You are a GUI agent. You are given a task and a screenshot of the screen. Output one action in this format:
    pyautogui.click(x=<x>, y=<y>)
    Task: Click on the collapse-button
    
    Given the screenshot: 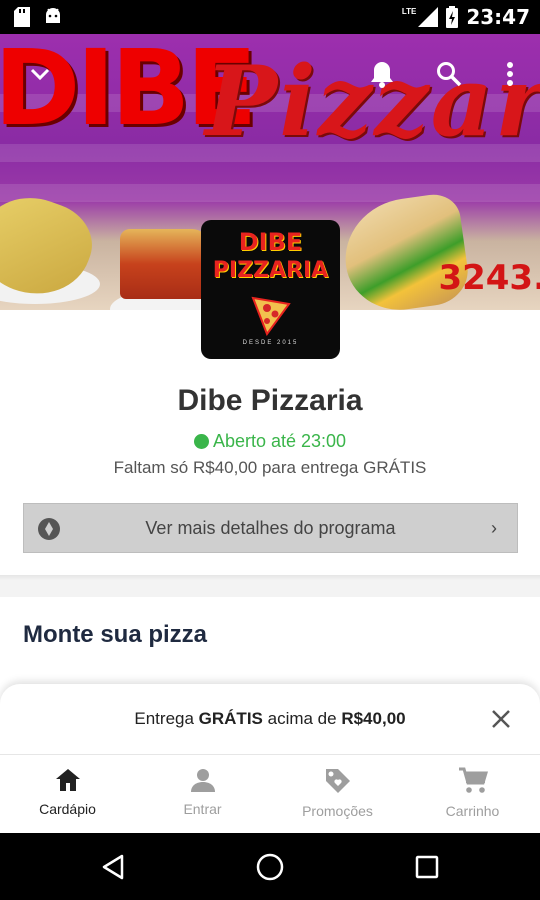 What is the action you would take?
    pyautogui.click(x=40, y=74)
    